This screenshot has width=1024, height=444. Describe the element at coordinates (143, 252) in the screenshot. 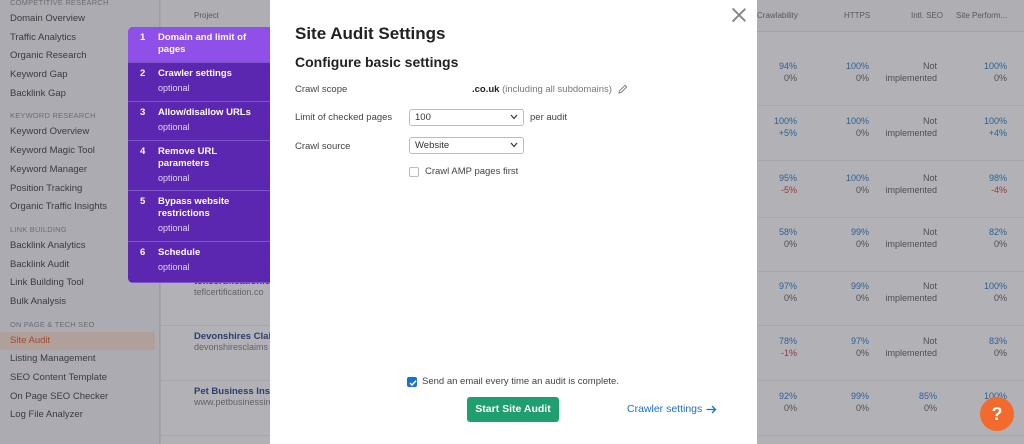

I see `step-number: 6` at that location.